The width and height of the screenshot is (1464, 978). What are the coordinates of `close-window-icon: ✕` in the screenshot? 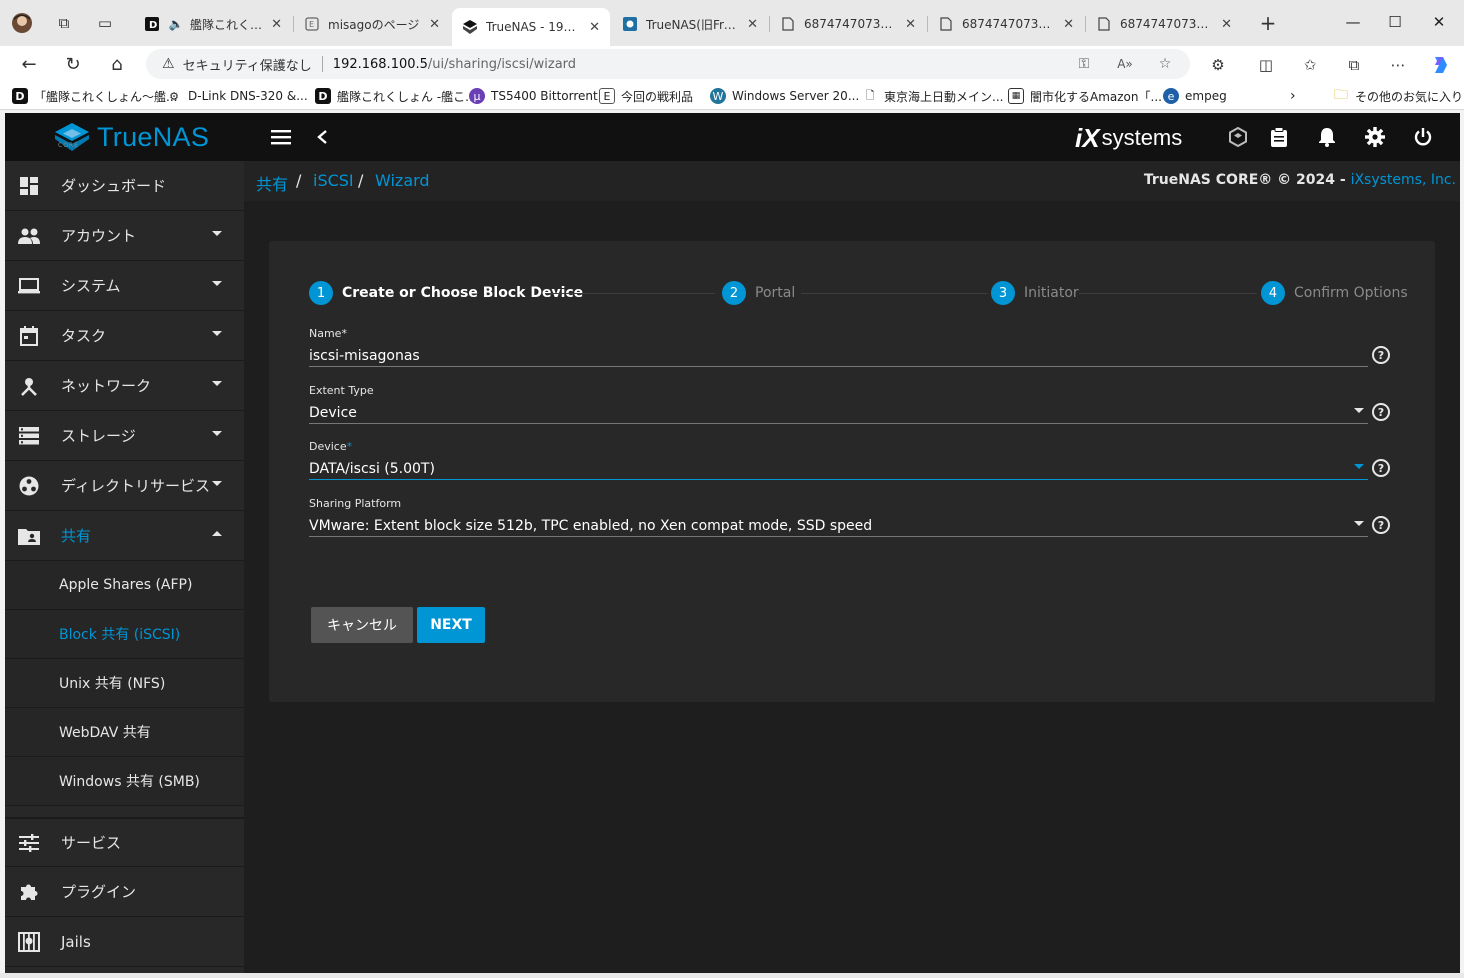 It's located at (1439, 22).